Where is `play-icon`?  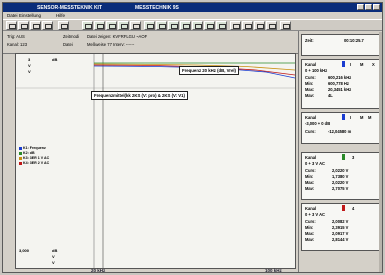 play-icon is located at coordinates (64, 26).